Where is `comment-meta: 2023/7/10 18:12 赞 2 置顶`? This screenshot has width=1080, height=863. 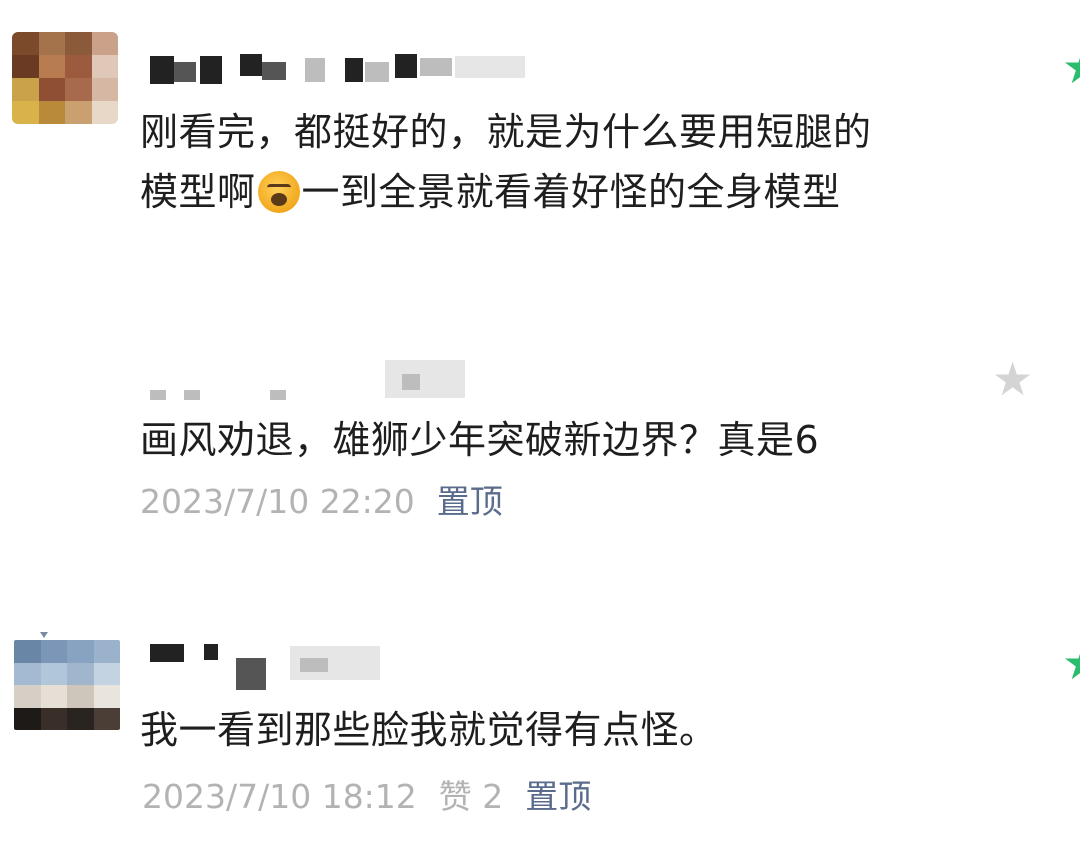
comment-meta: 2023/7/10 18:12 赞 2 置顶 is located at coordinates (366, 797).